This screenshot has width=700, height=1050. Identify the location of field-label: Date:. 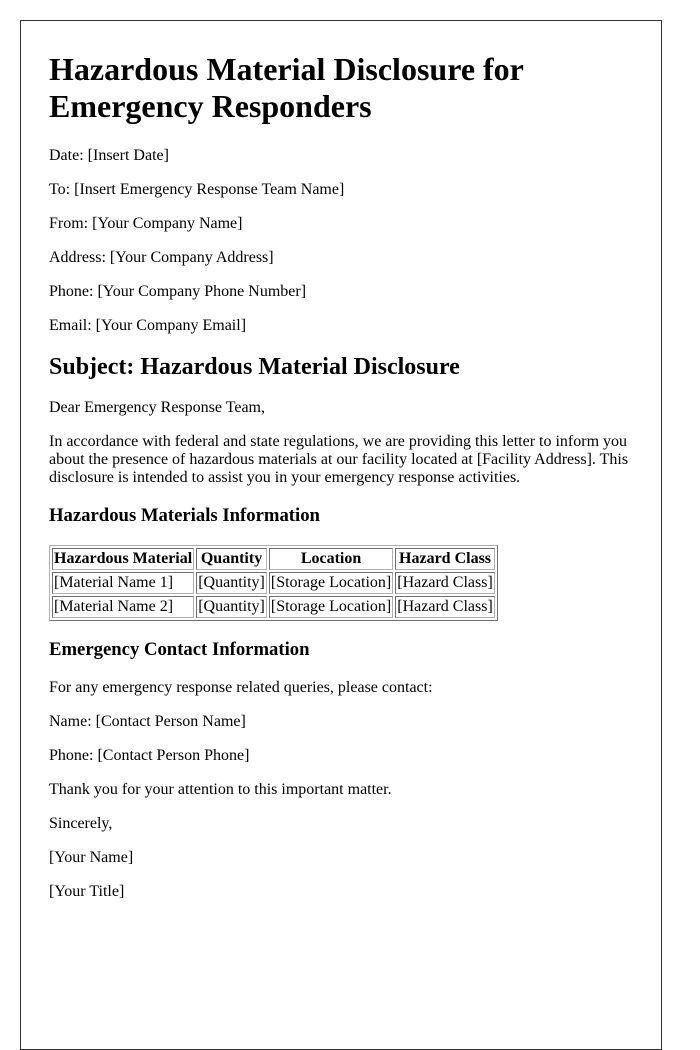
(66, 155).